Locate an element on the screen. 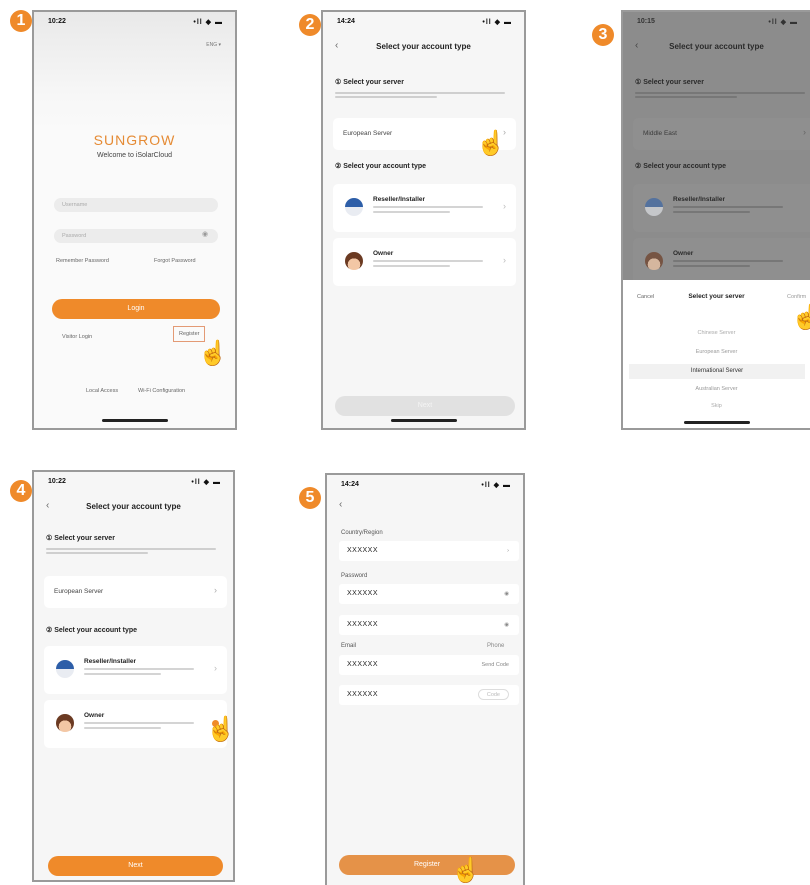  country-select: XXXXXX › is located at coordinates (429, 551).